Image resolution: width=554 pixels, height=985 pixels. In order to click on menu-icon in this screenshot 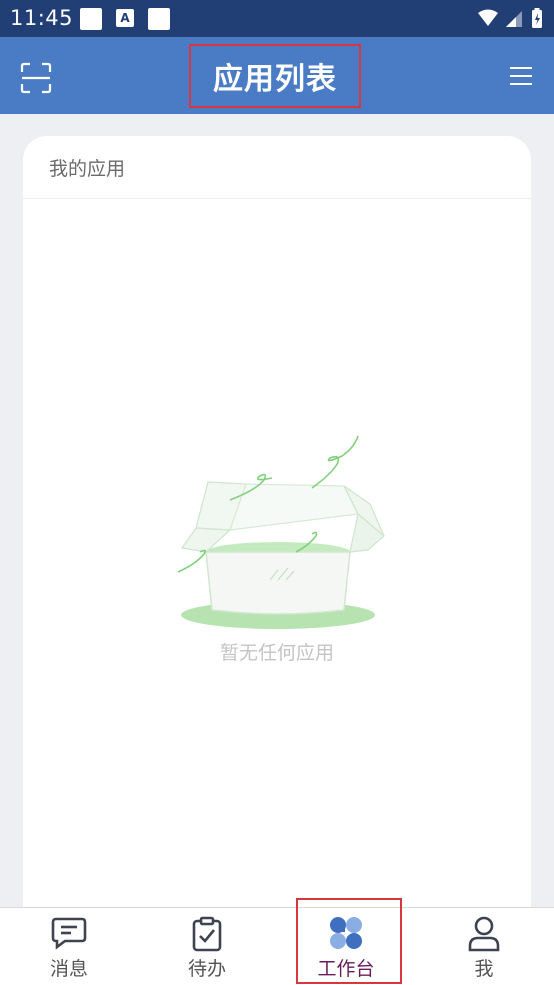, I will do `click(521, 78)`.